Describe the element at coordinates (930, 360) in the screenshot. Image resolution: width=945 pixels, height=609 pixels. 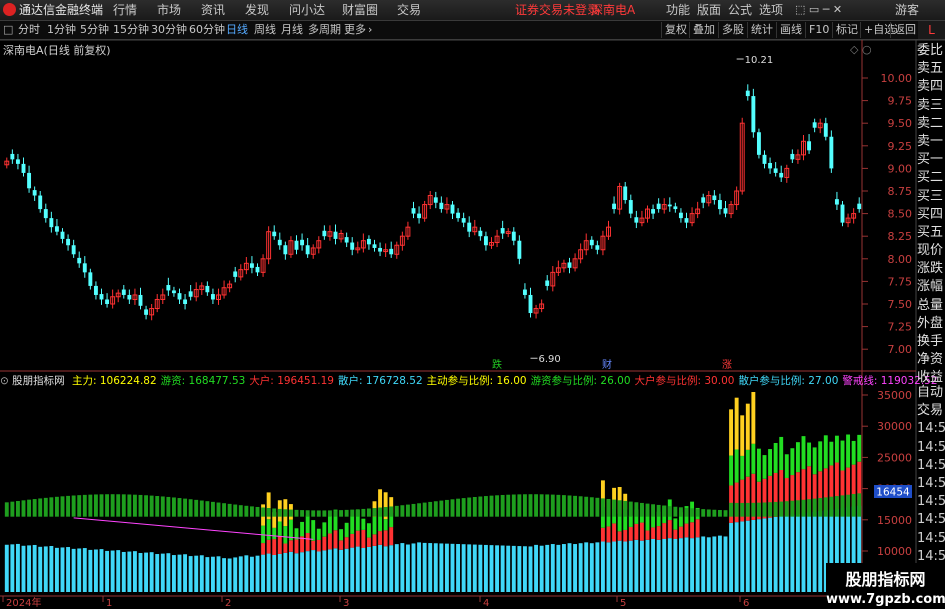
I see `quote-side-label: 净资` at that location.